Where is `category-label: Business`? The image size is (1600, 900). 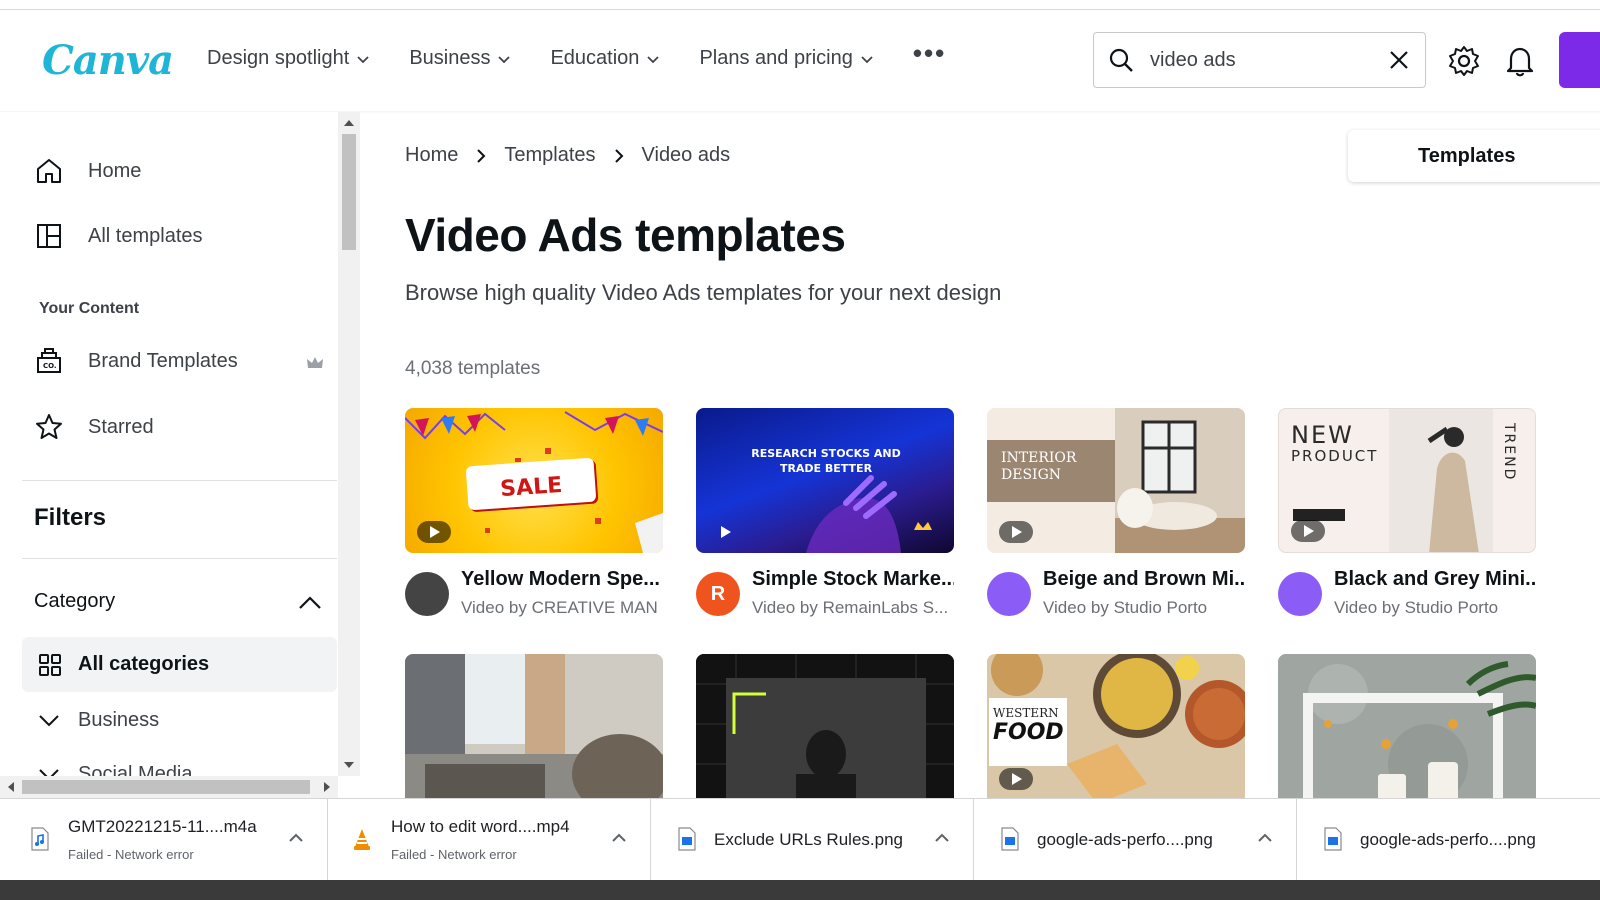
category-label: Business is located at coordinates (119, 720).